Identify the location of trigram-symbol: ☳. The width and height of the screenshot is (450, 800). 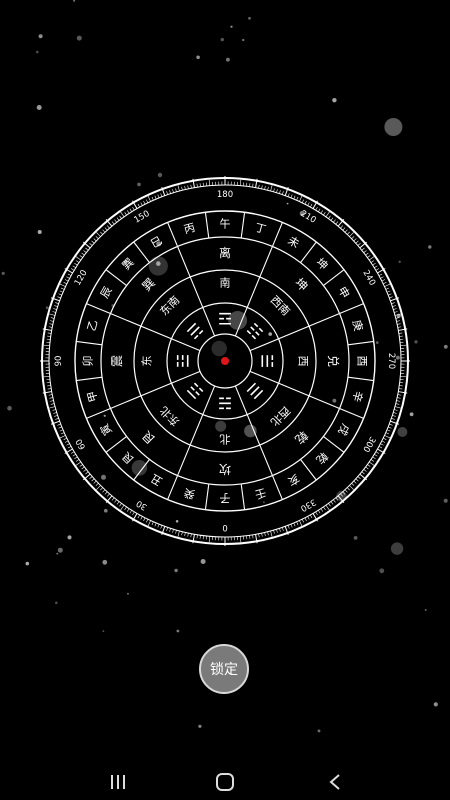
(183, 361).